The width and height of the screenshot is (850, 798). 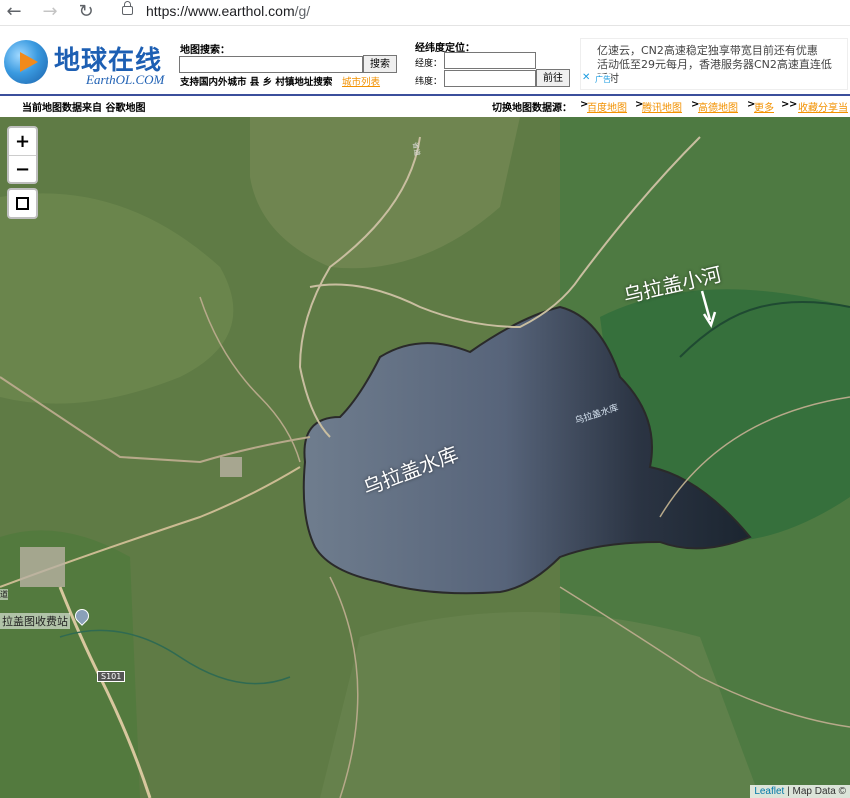 I want to click on zoom-control: + −, so click(x=22, y=155).